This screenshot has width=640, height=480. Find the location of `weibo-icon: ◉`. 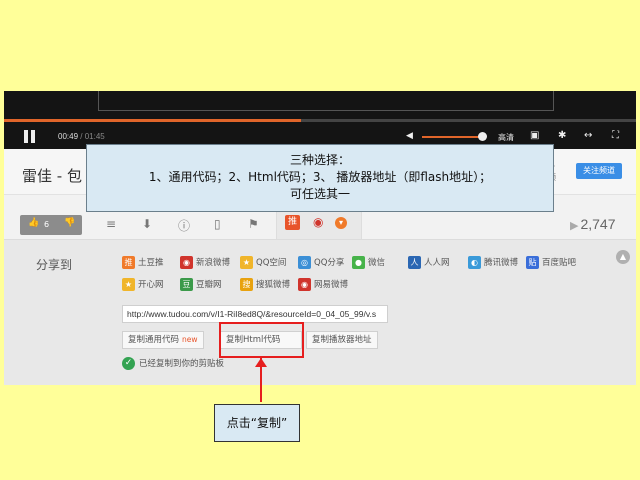

weibo-icon: ◉ is located at coordinates (318, 222).